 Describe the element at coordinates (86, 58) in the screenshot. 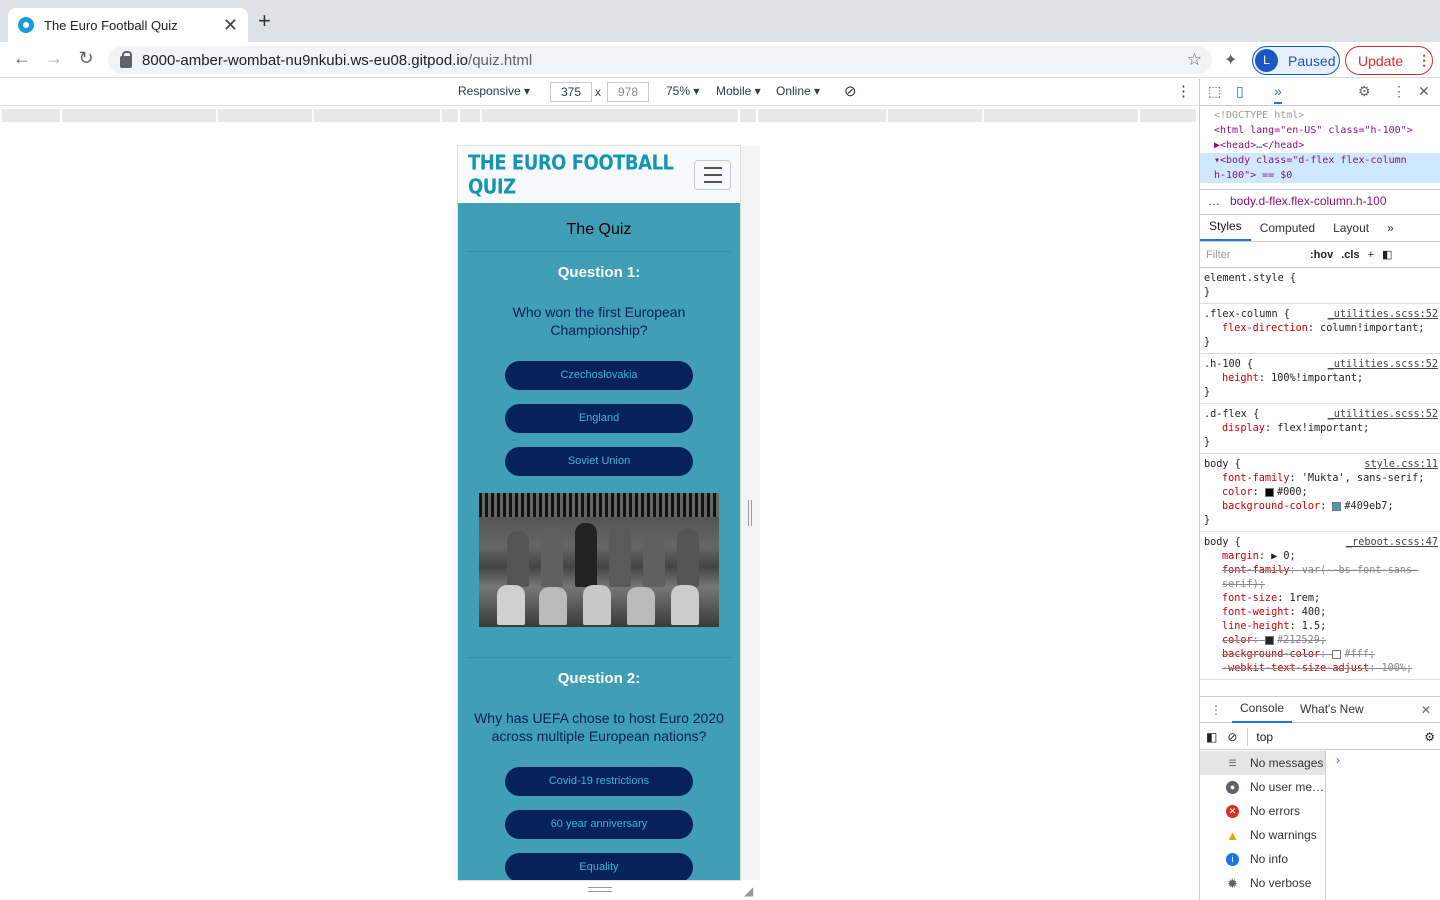

I see `reload-icon: ↻` at that location.